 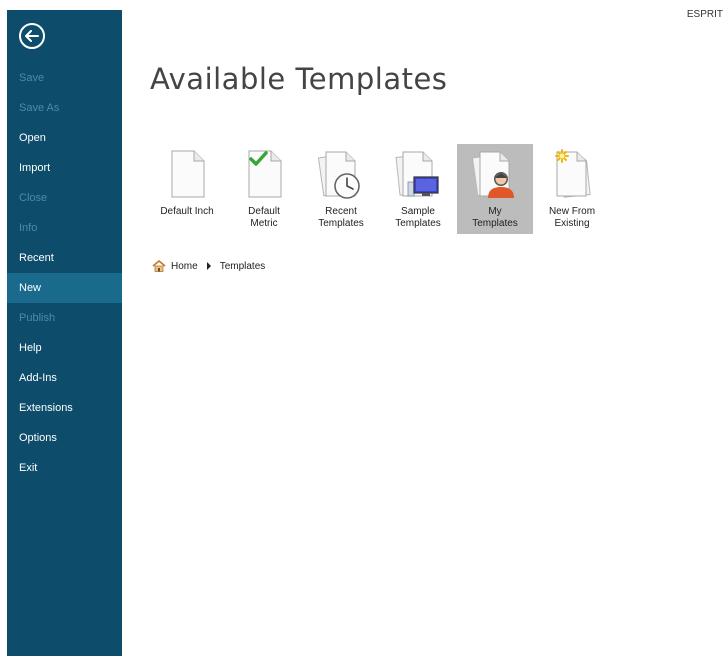 What do you see at coordinates (64, 408) in the screenshot?
I see `menu-item-extensions: Extensions` at bounding box center [64, 408].